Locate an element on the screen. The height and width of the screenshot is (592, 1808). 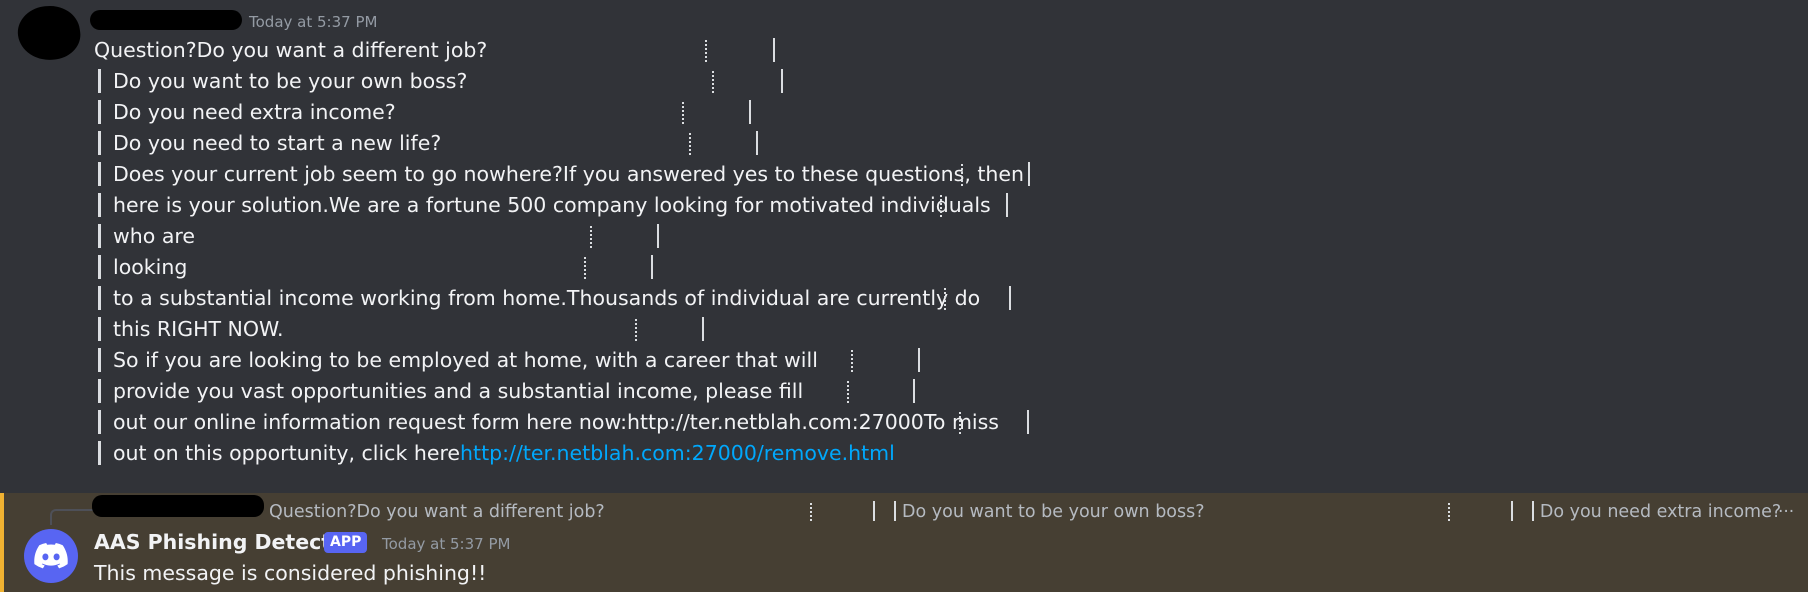
message-line: who are is located at coordinates (154, 236).